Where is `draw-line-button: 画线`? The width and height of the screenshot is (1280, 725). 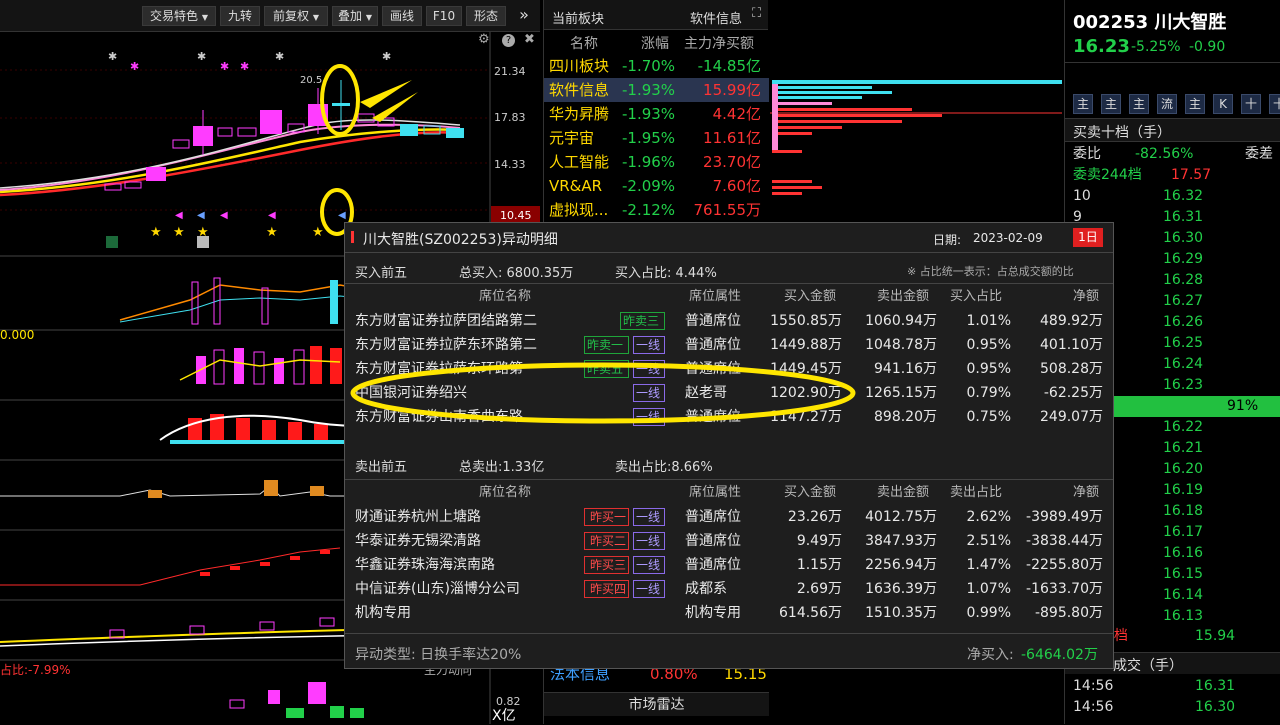
draw-line-button: 画线 is located at coordinates (402, 16).